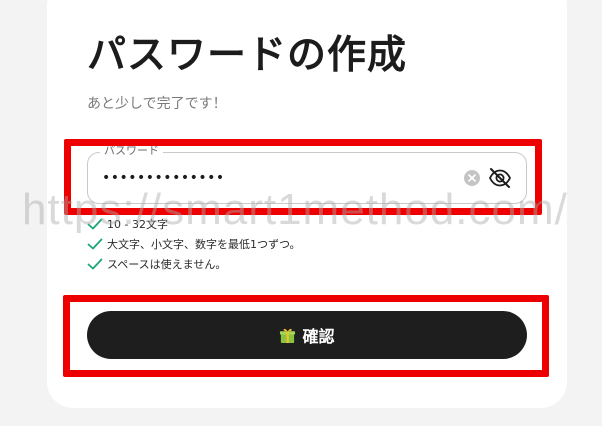  What do you see at coordinates (137, 224) in the screenshot?
I see `requirement-text: 10 - 32文字` at bounding box center [137, 224].